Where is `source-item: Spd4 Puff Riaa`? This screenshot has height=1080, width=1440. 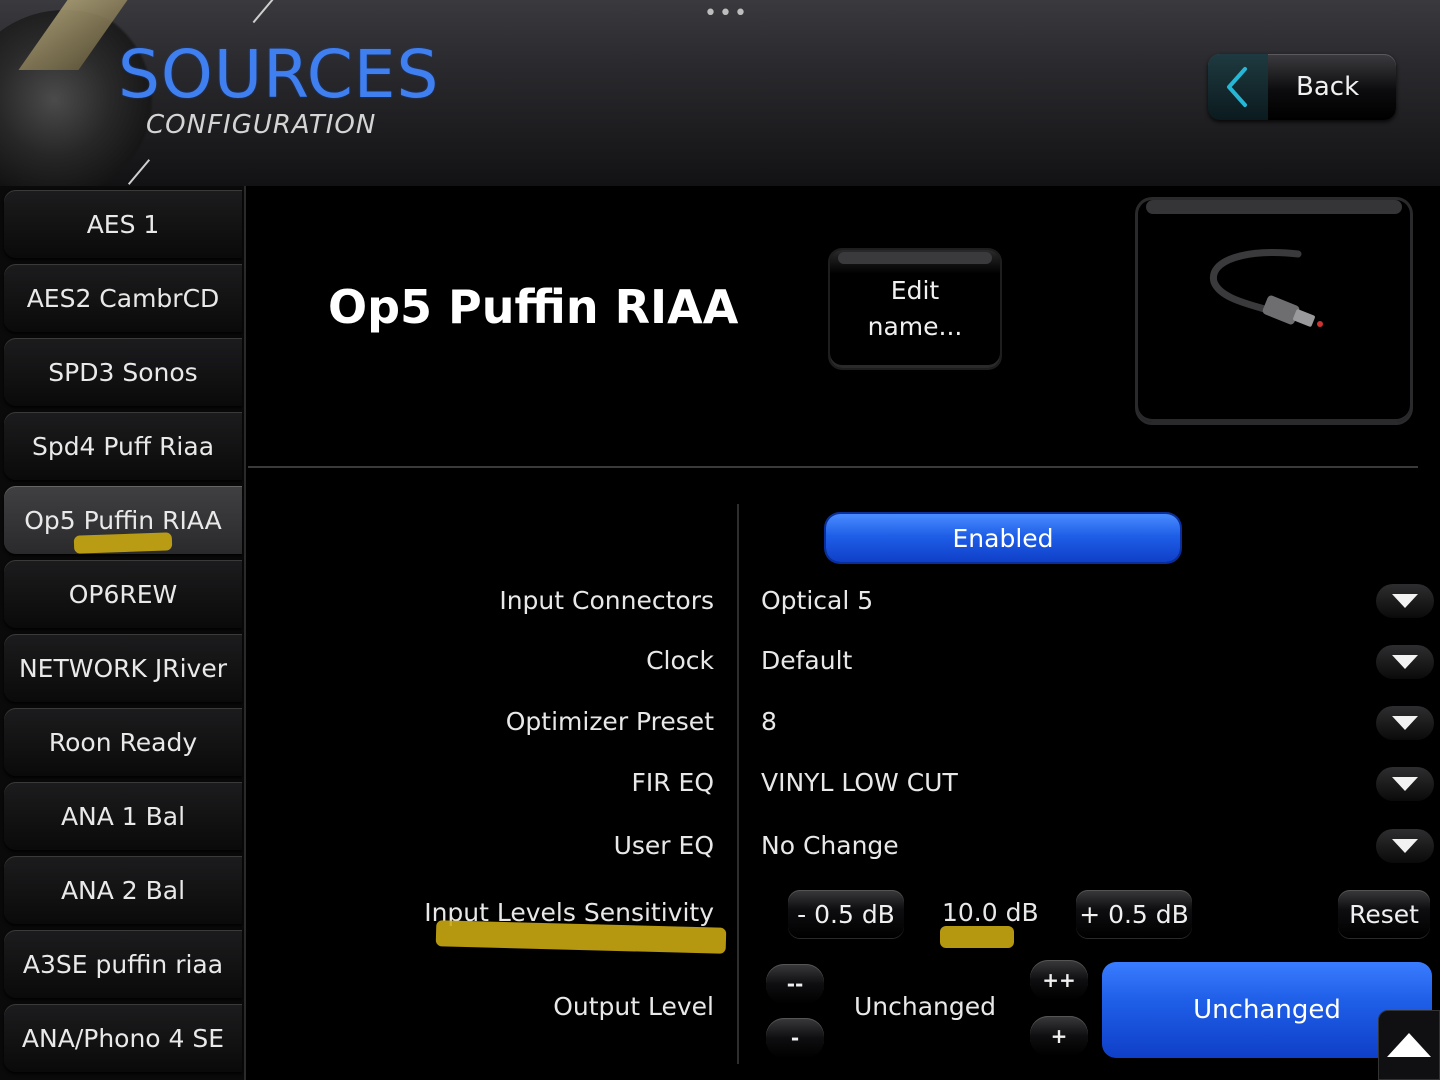
source-item: Spd4 Puff Riaa is located at coordinates (123, 446).